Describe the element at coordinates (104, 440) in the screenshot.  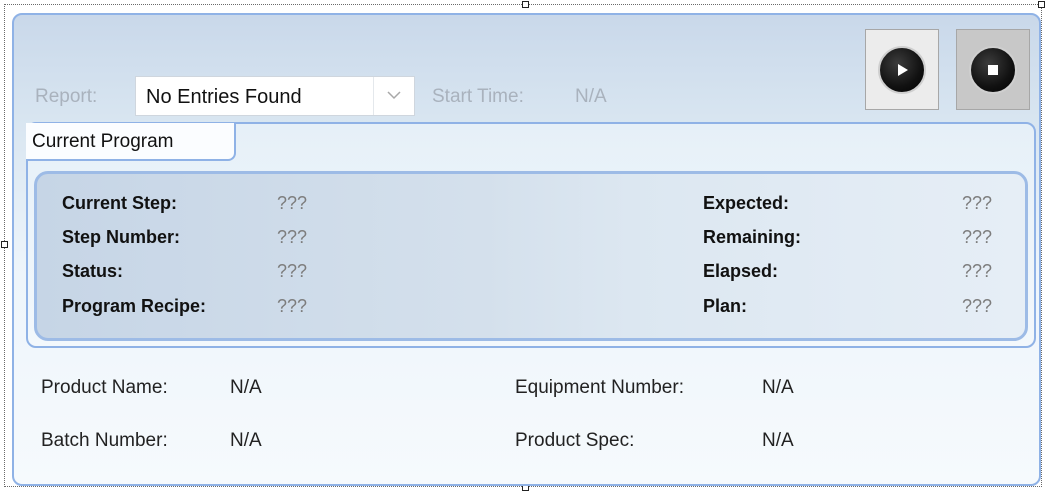
I see `batch-number-label: Batch Number:` at that location.